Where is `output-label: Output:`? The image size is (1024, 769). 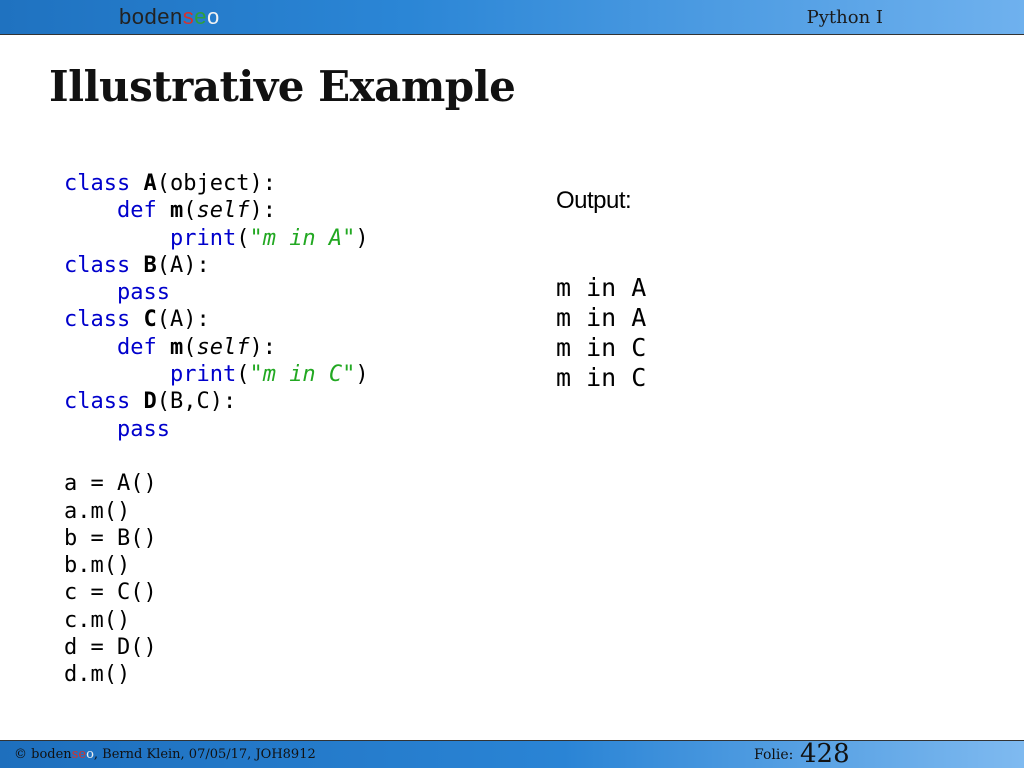
output-label: Output: is located at coordinates (594, 200).